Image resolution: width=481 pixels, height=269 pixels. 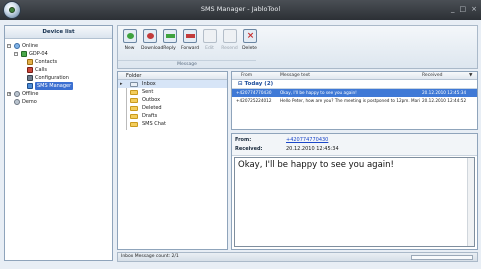 What do you see at coordinates (172, 108) in the screenshot?
I see `folder-deleted: Deleted` at bounding box center [172, 108].